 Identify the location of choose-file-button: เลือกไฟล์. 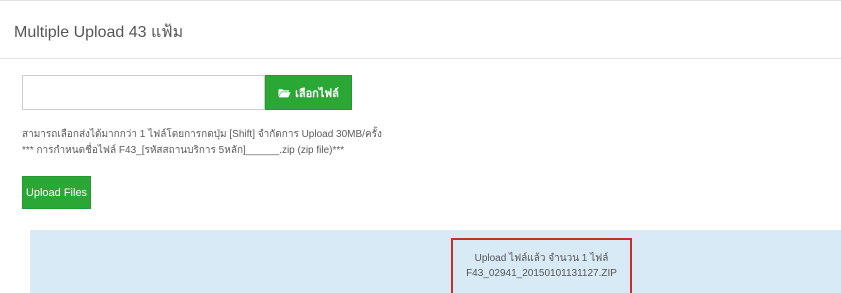
(308, 92).